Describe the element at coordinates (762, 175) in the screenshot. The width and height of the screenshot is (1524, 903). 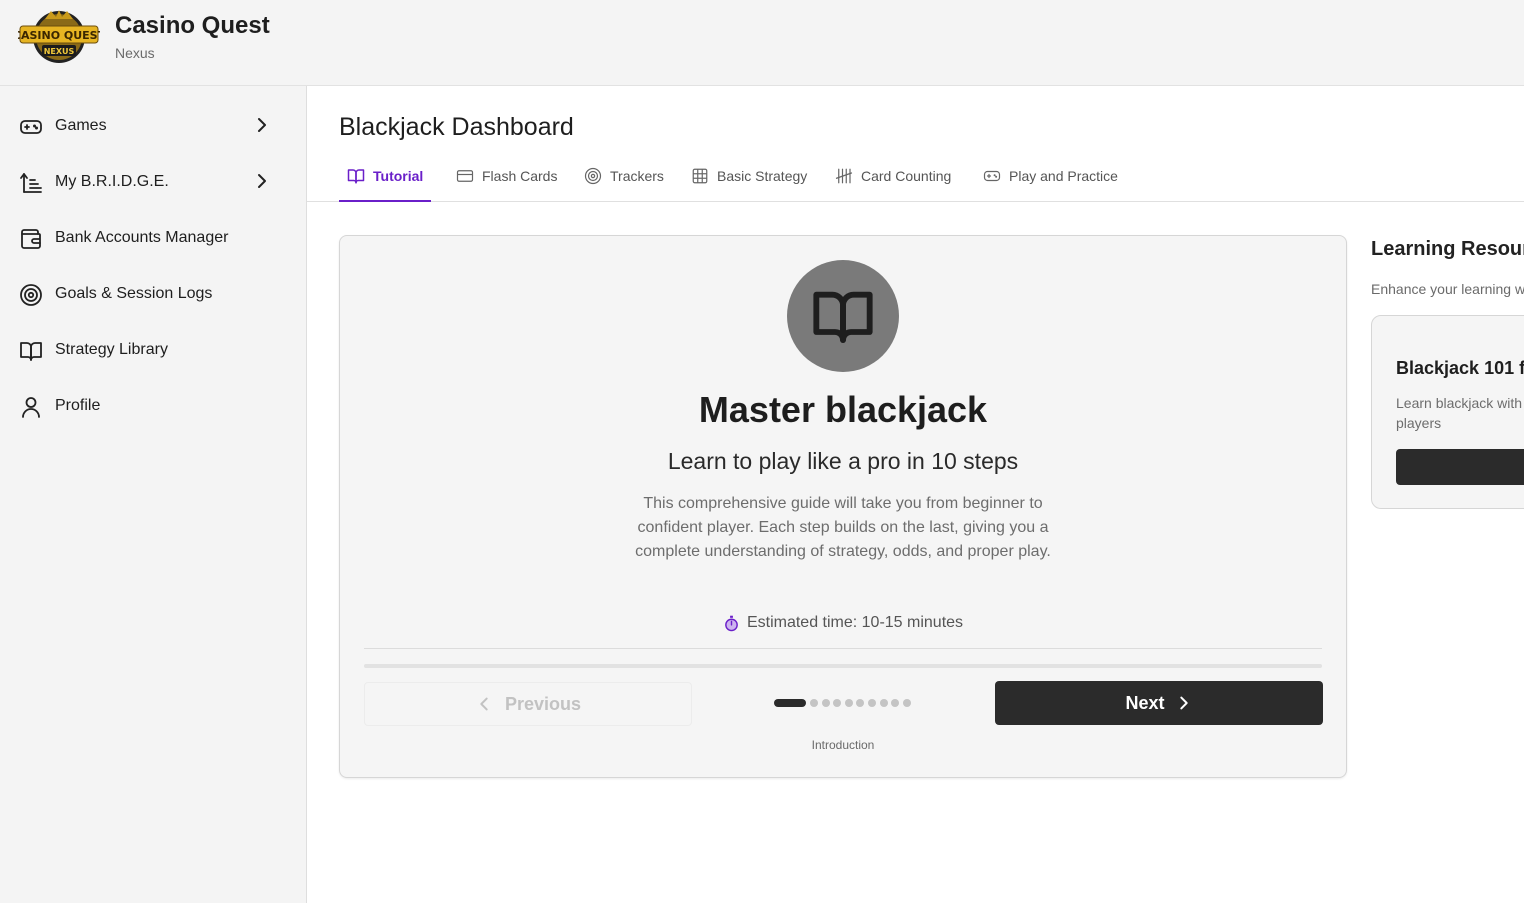
I see `tab-label: Basic Strategy` at that location.